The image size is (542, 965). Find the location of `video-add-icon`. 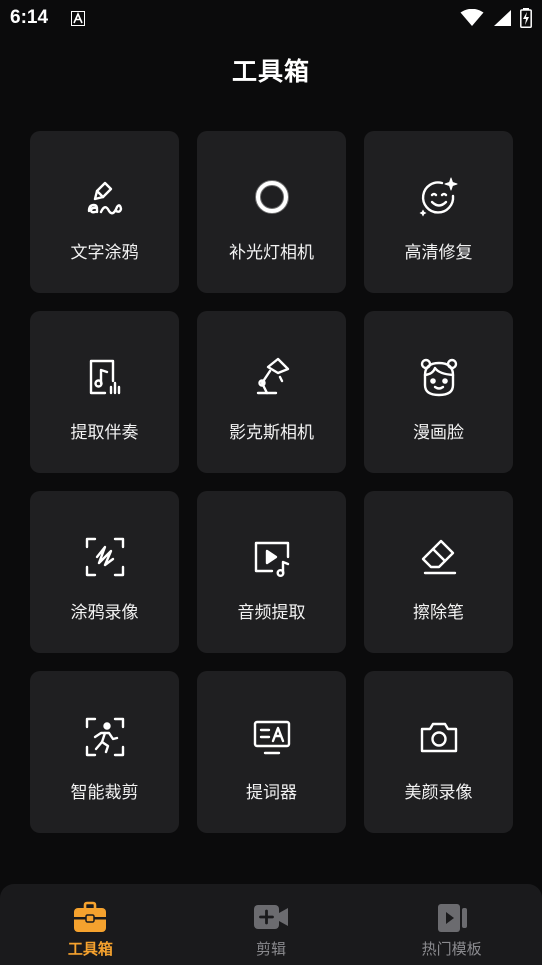

video-add-icon is located at coordinates (271, 917).